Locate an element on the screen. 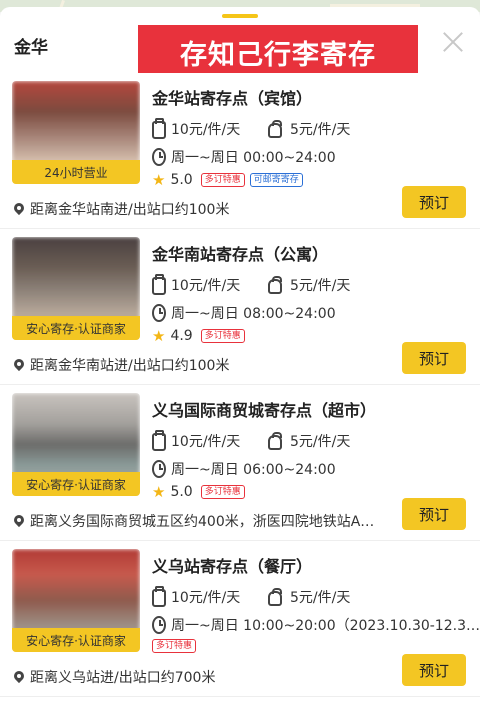  store-name: 义乌国际商贸城寄存点（超市） is located at coordinates (264, 409).